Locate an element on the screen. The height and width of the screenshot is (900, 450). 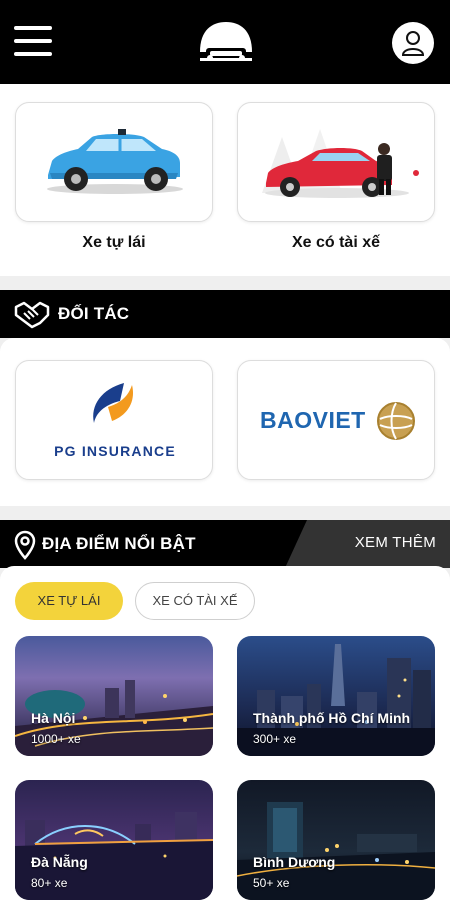
partner-card-pg-insurance: PG INSURANCE is located at coordinates (114, 420).